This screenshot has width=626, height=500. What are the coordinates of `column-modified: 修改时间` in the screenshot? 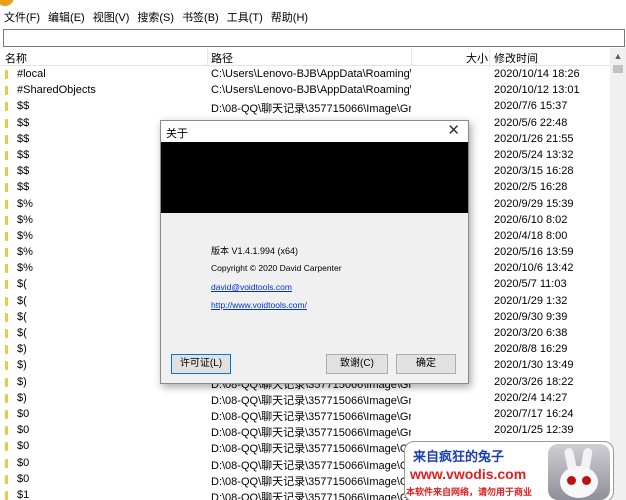 It's located at (516, 58).